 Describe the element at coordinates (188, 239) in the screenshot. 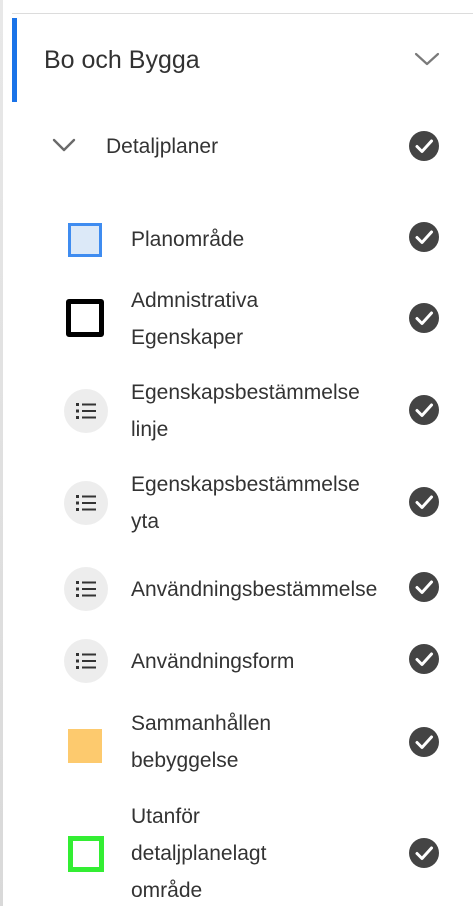

I see `layer-label-line: Planområde` at that location.